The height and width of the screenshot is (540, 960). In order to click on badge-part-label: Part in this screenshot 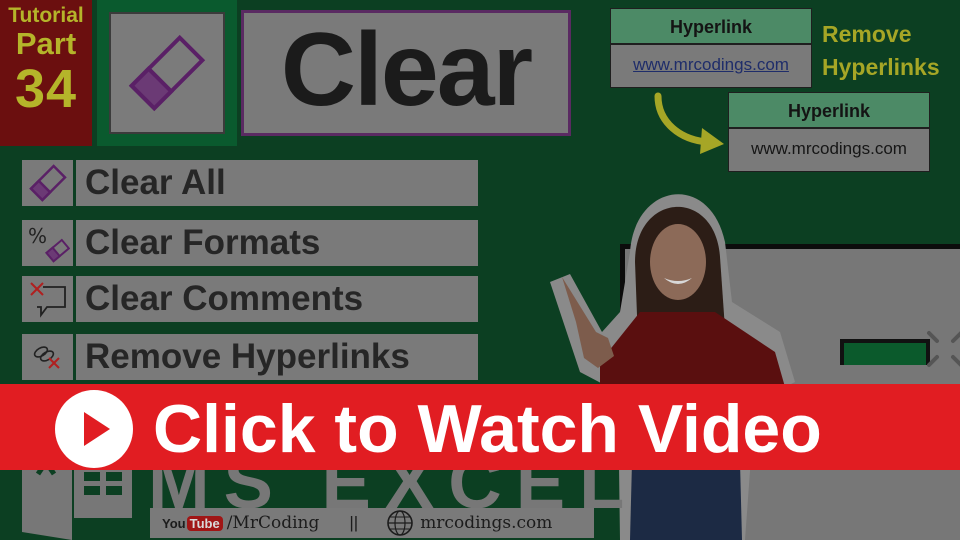, I will do `click(46, 43)`.